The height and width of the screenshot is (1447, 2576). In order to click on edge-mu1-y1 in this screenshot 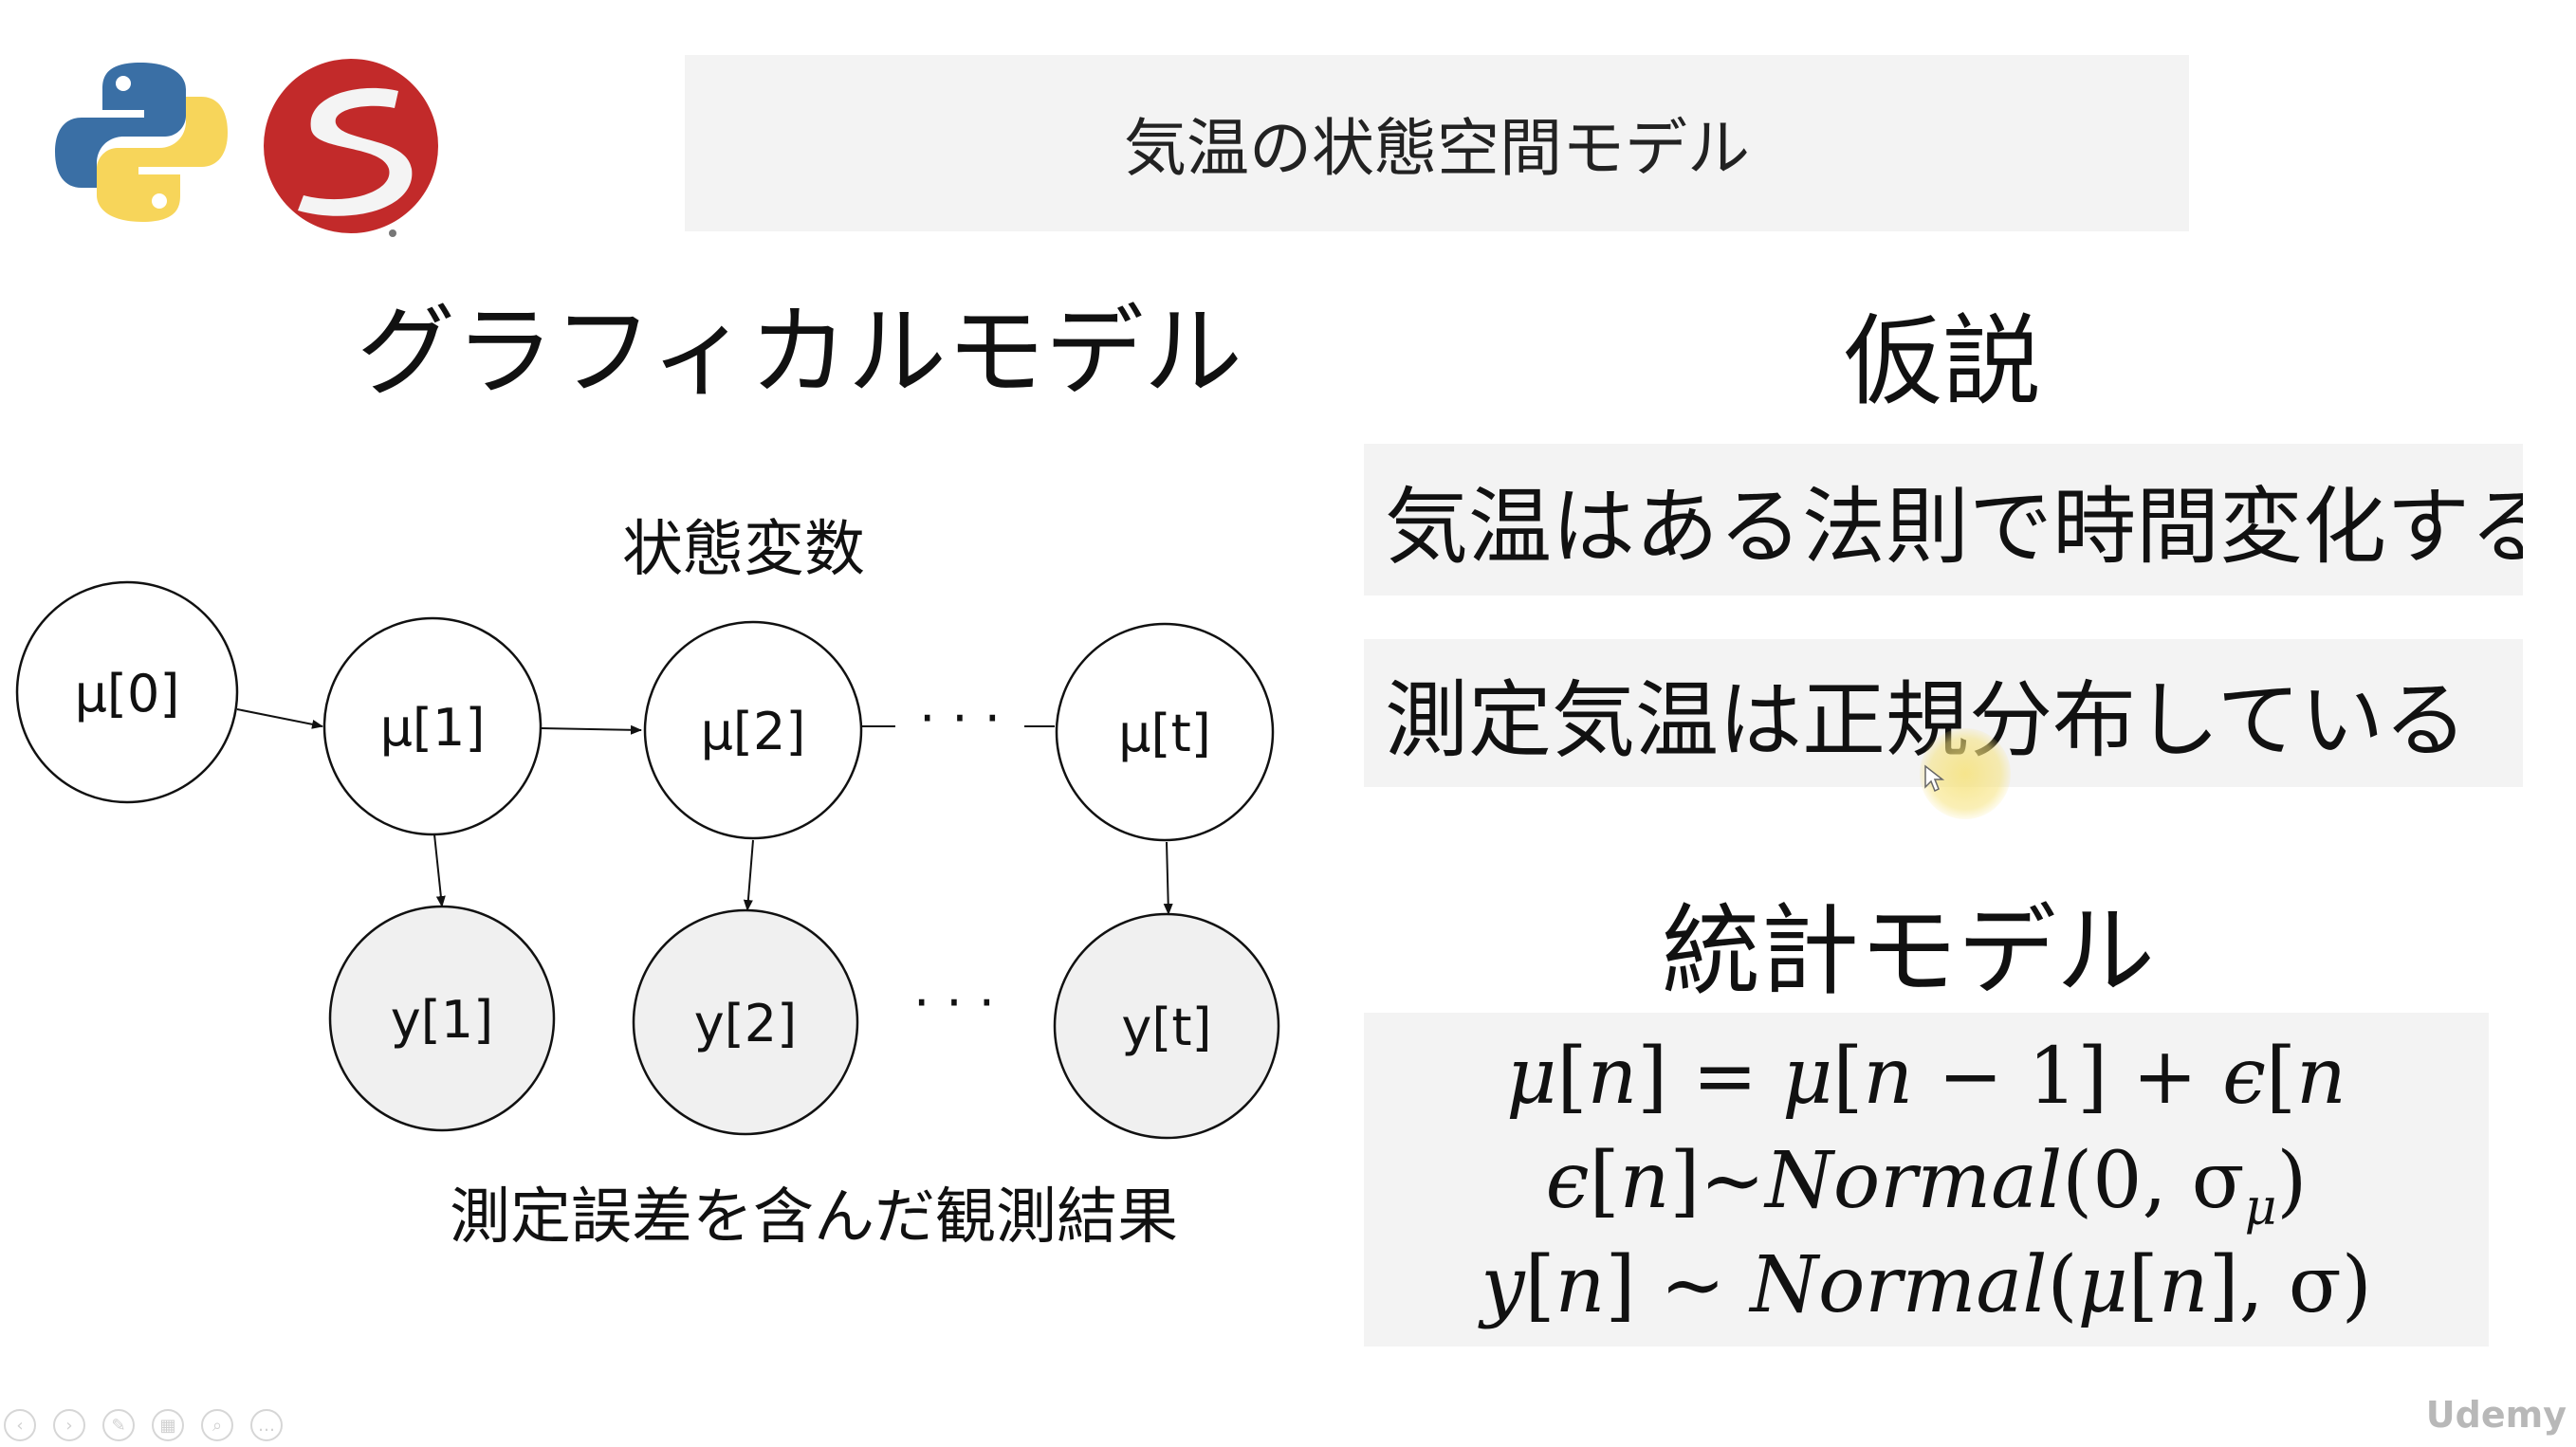, I will do `click(439, 870)`.